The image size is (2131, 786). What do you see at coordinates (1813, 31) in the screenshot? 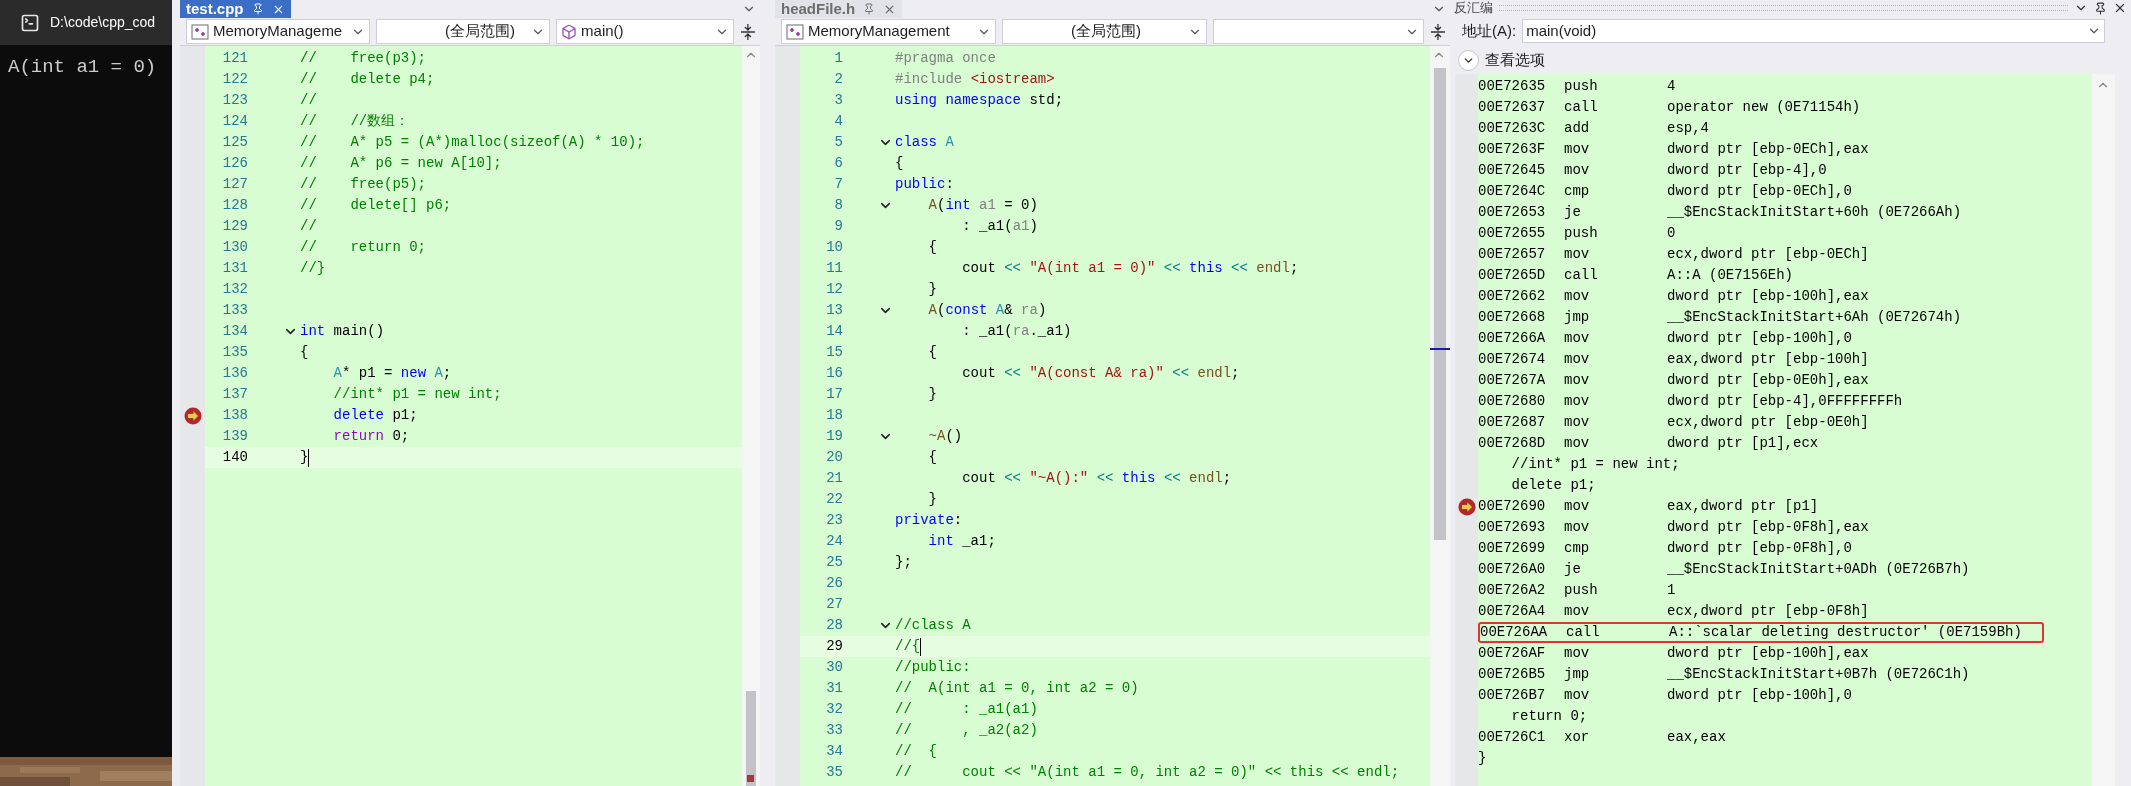
I see `address-field: main(void)` at bounding box center [1813, 31].